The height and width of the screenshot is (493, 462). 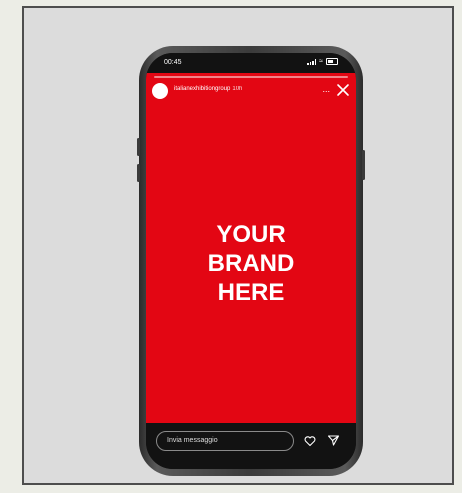 What do you see at coordinates (138, 173) in the screenshot?
I see `volume-down-button` at bounding box center [138, 173].